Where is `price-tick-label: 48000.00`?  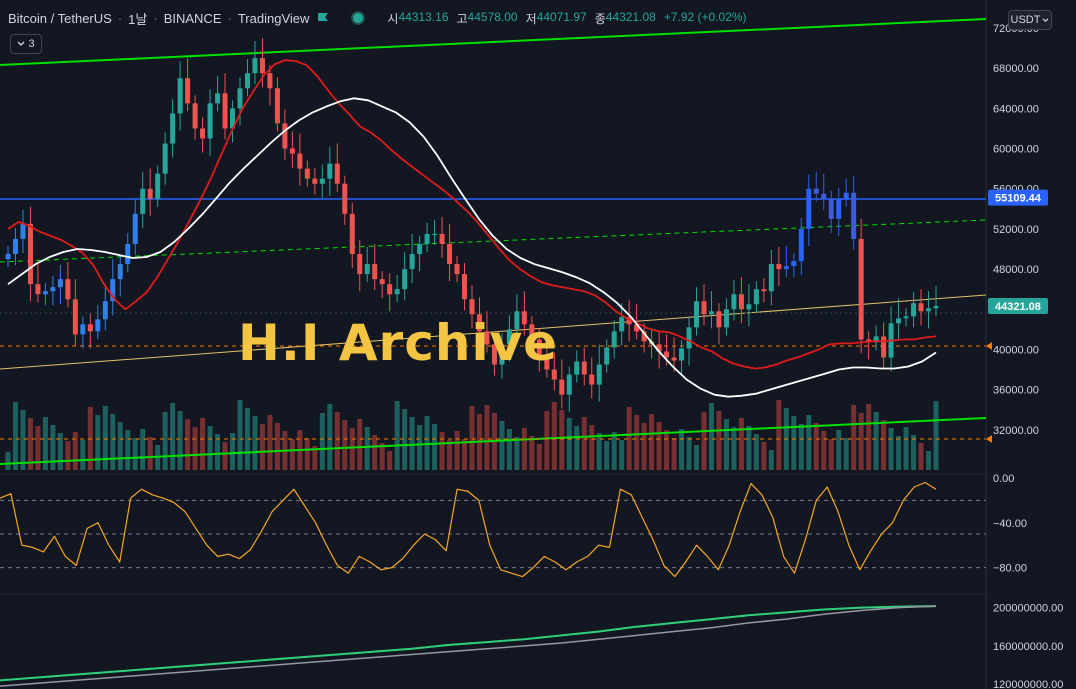 price-tick-label: 48000.00 is located at coordinates (1016, 270).